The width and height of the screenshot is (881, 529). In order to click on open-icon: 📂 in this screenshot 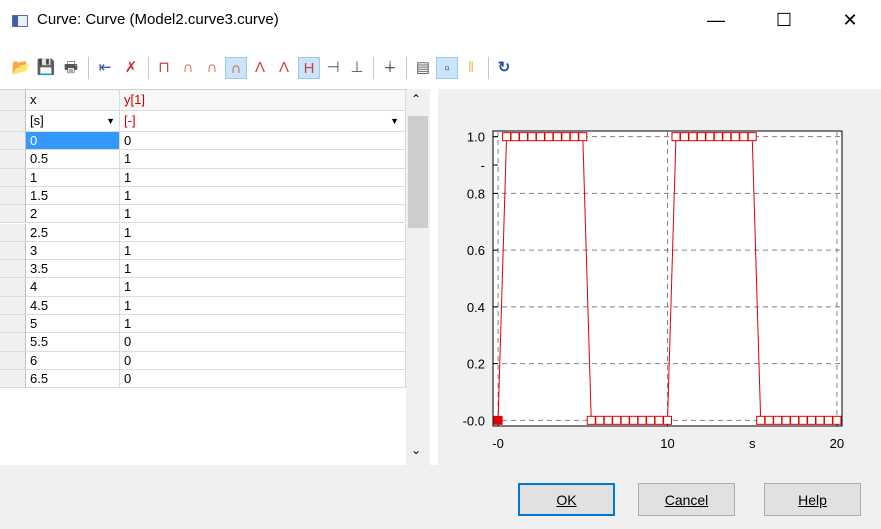, I will do `click(21, 68)`.